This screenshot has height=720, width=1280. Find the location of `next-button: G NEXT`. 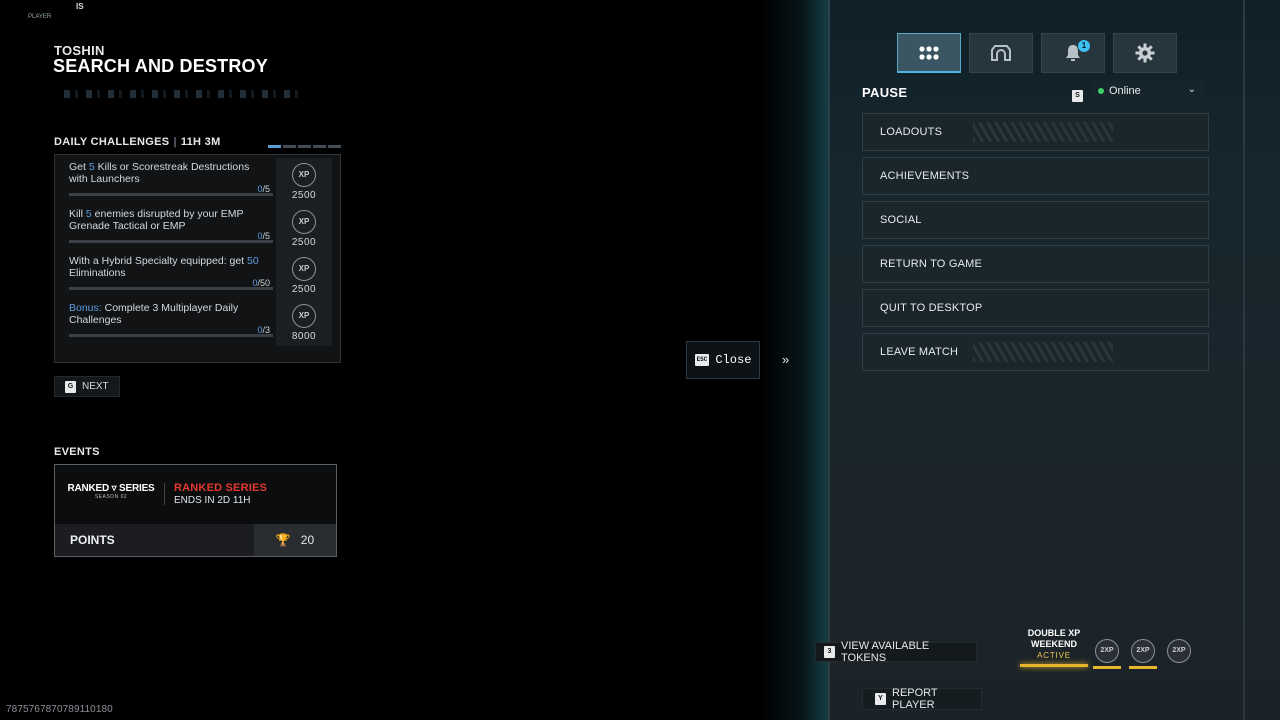

next-button: G NEXT is located at coordinates (87, 386).